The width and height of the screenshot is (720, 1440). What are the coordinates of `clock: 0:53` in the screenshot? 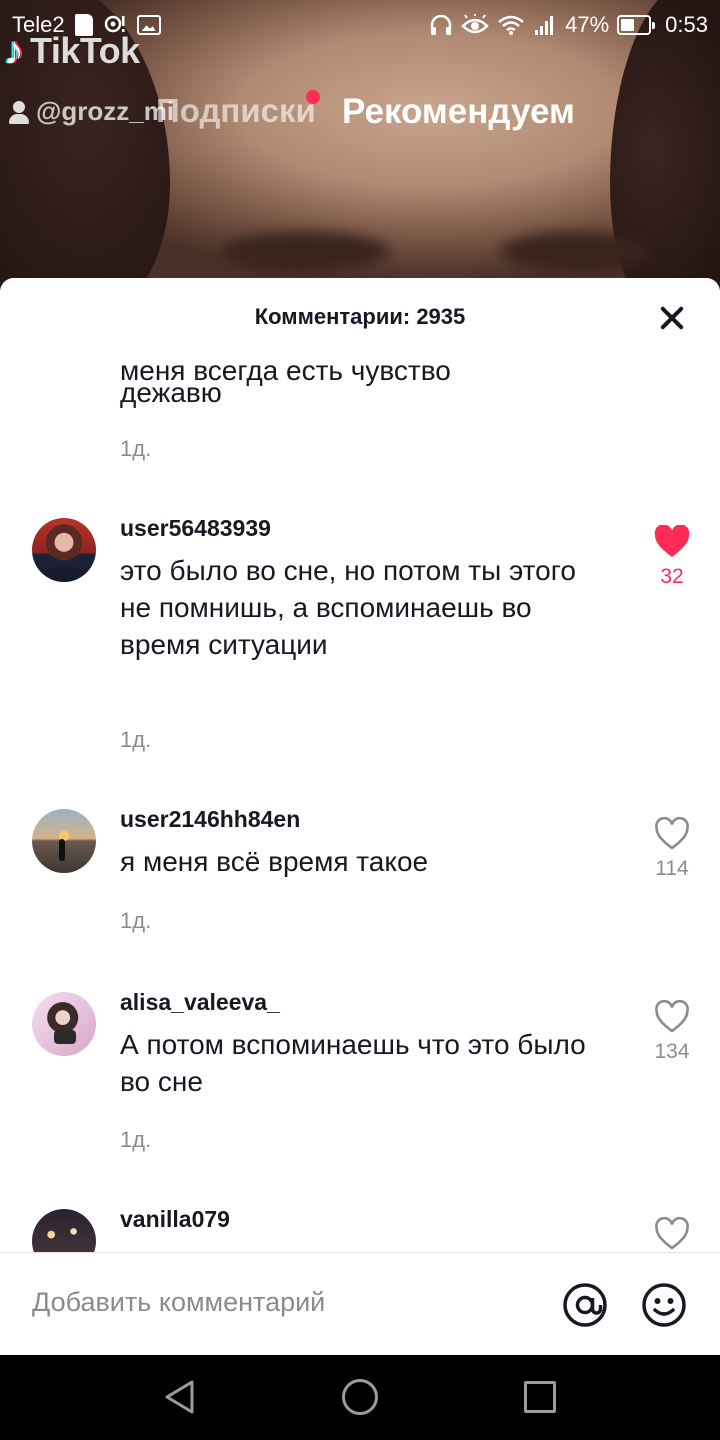 It's located at (686, 24).